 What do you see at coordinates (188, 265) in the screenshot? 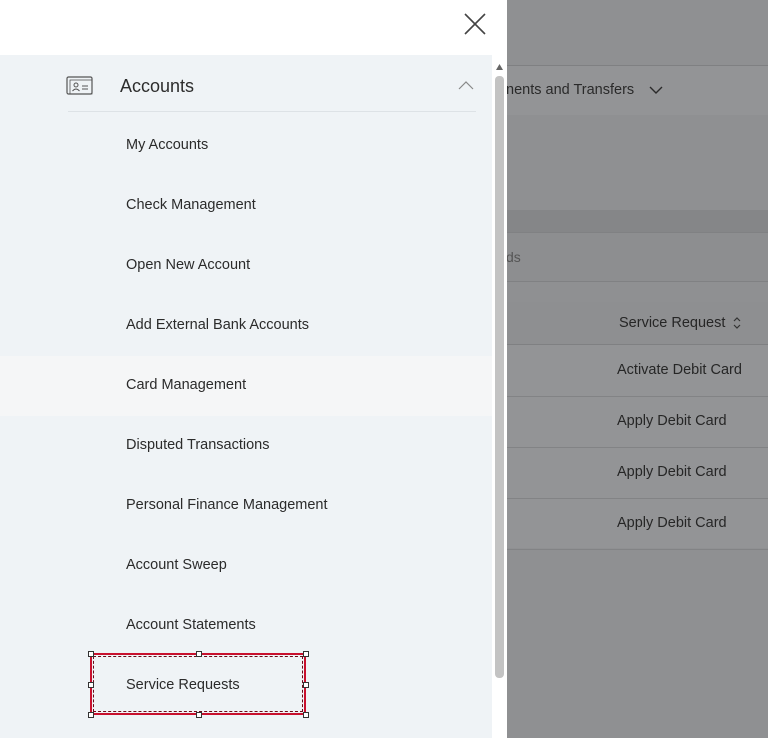
I see `menu-item-label: Open New Account` at bounding box center [188, 265].